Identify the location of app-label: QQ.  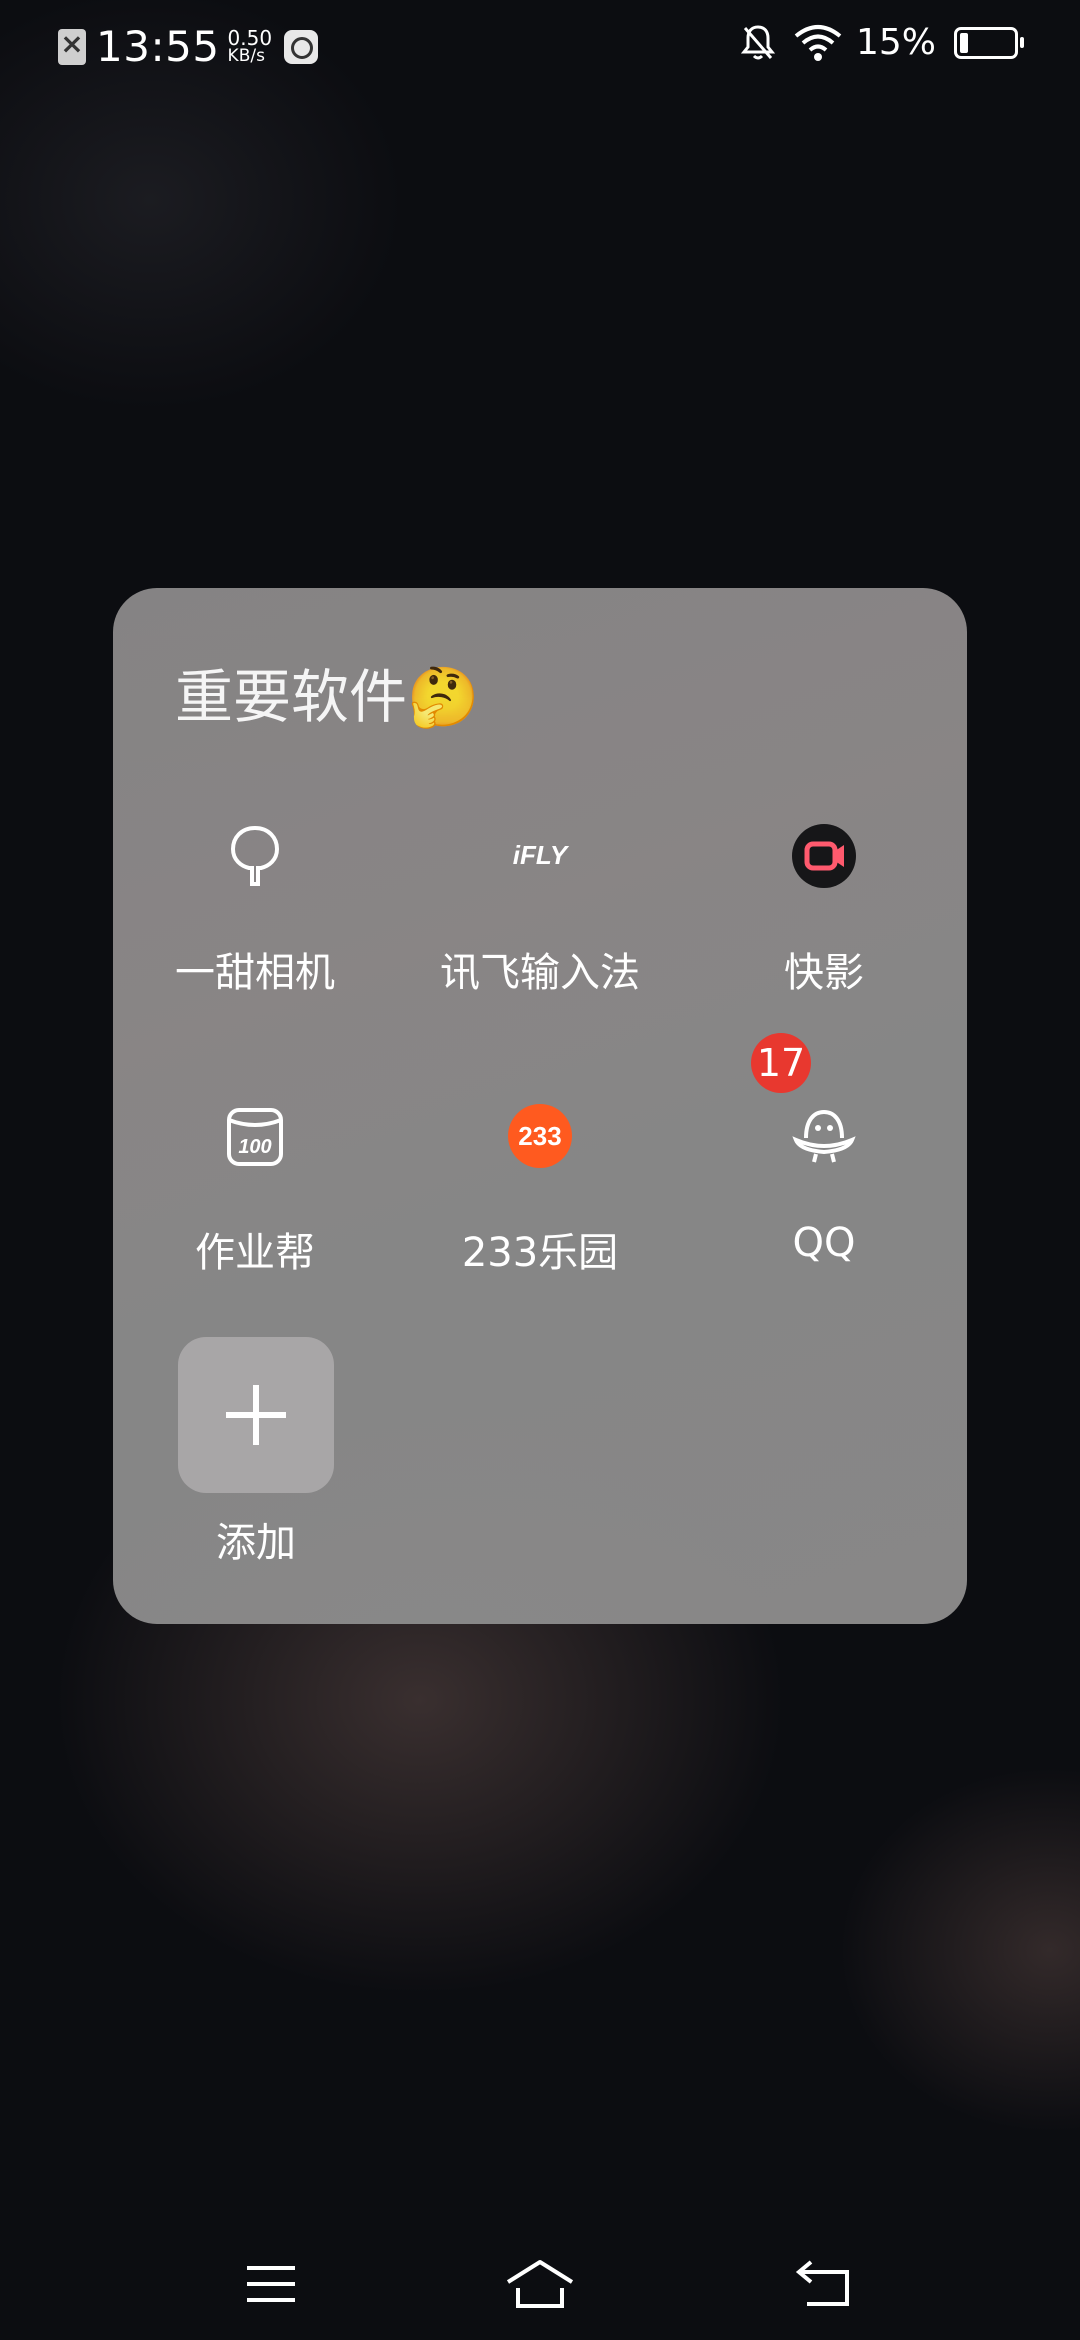
(824, 1243).